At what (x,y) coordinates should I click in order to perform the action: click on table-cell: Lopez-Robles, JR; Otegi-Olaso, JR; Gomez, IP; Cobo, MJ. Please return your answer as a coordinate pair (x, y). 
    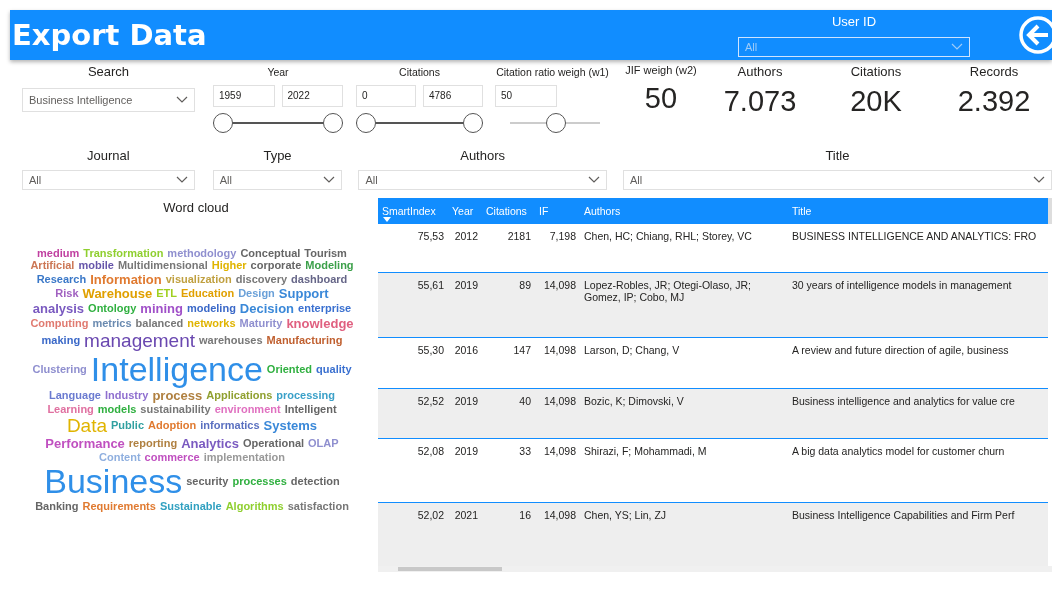
    Looking at the image, I should click on (684, 305).